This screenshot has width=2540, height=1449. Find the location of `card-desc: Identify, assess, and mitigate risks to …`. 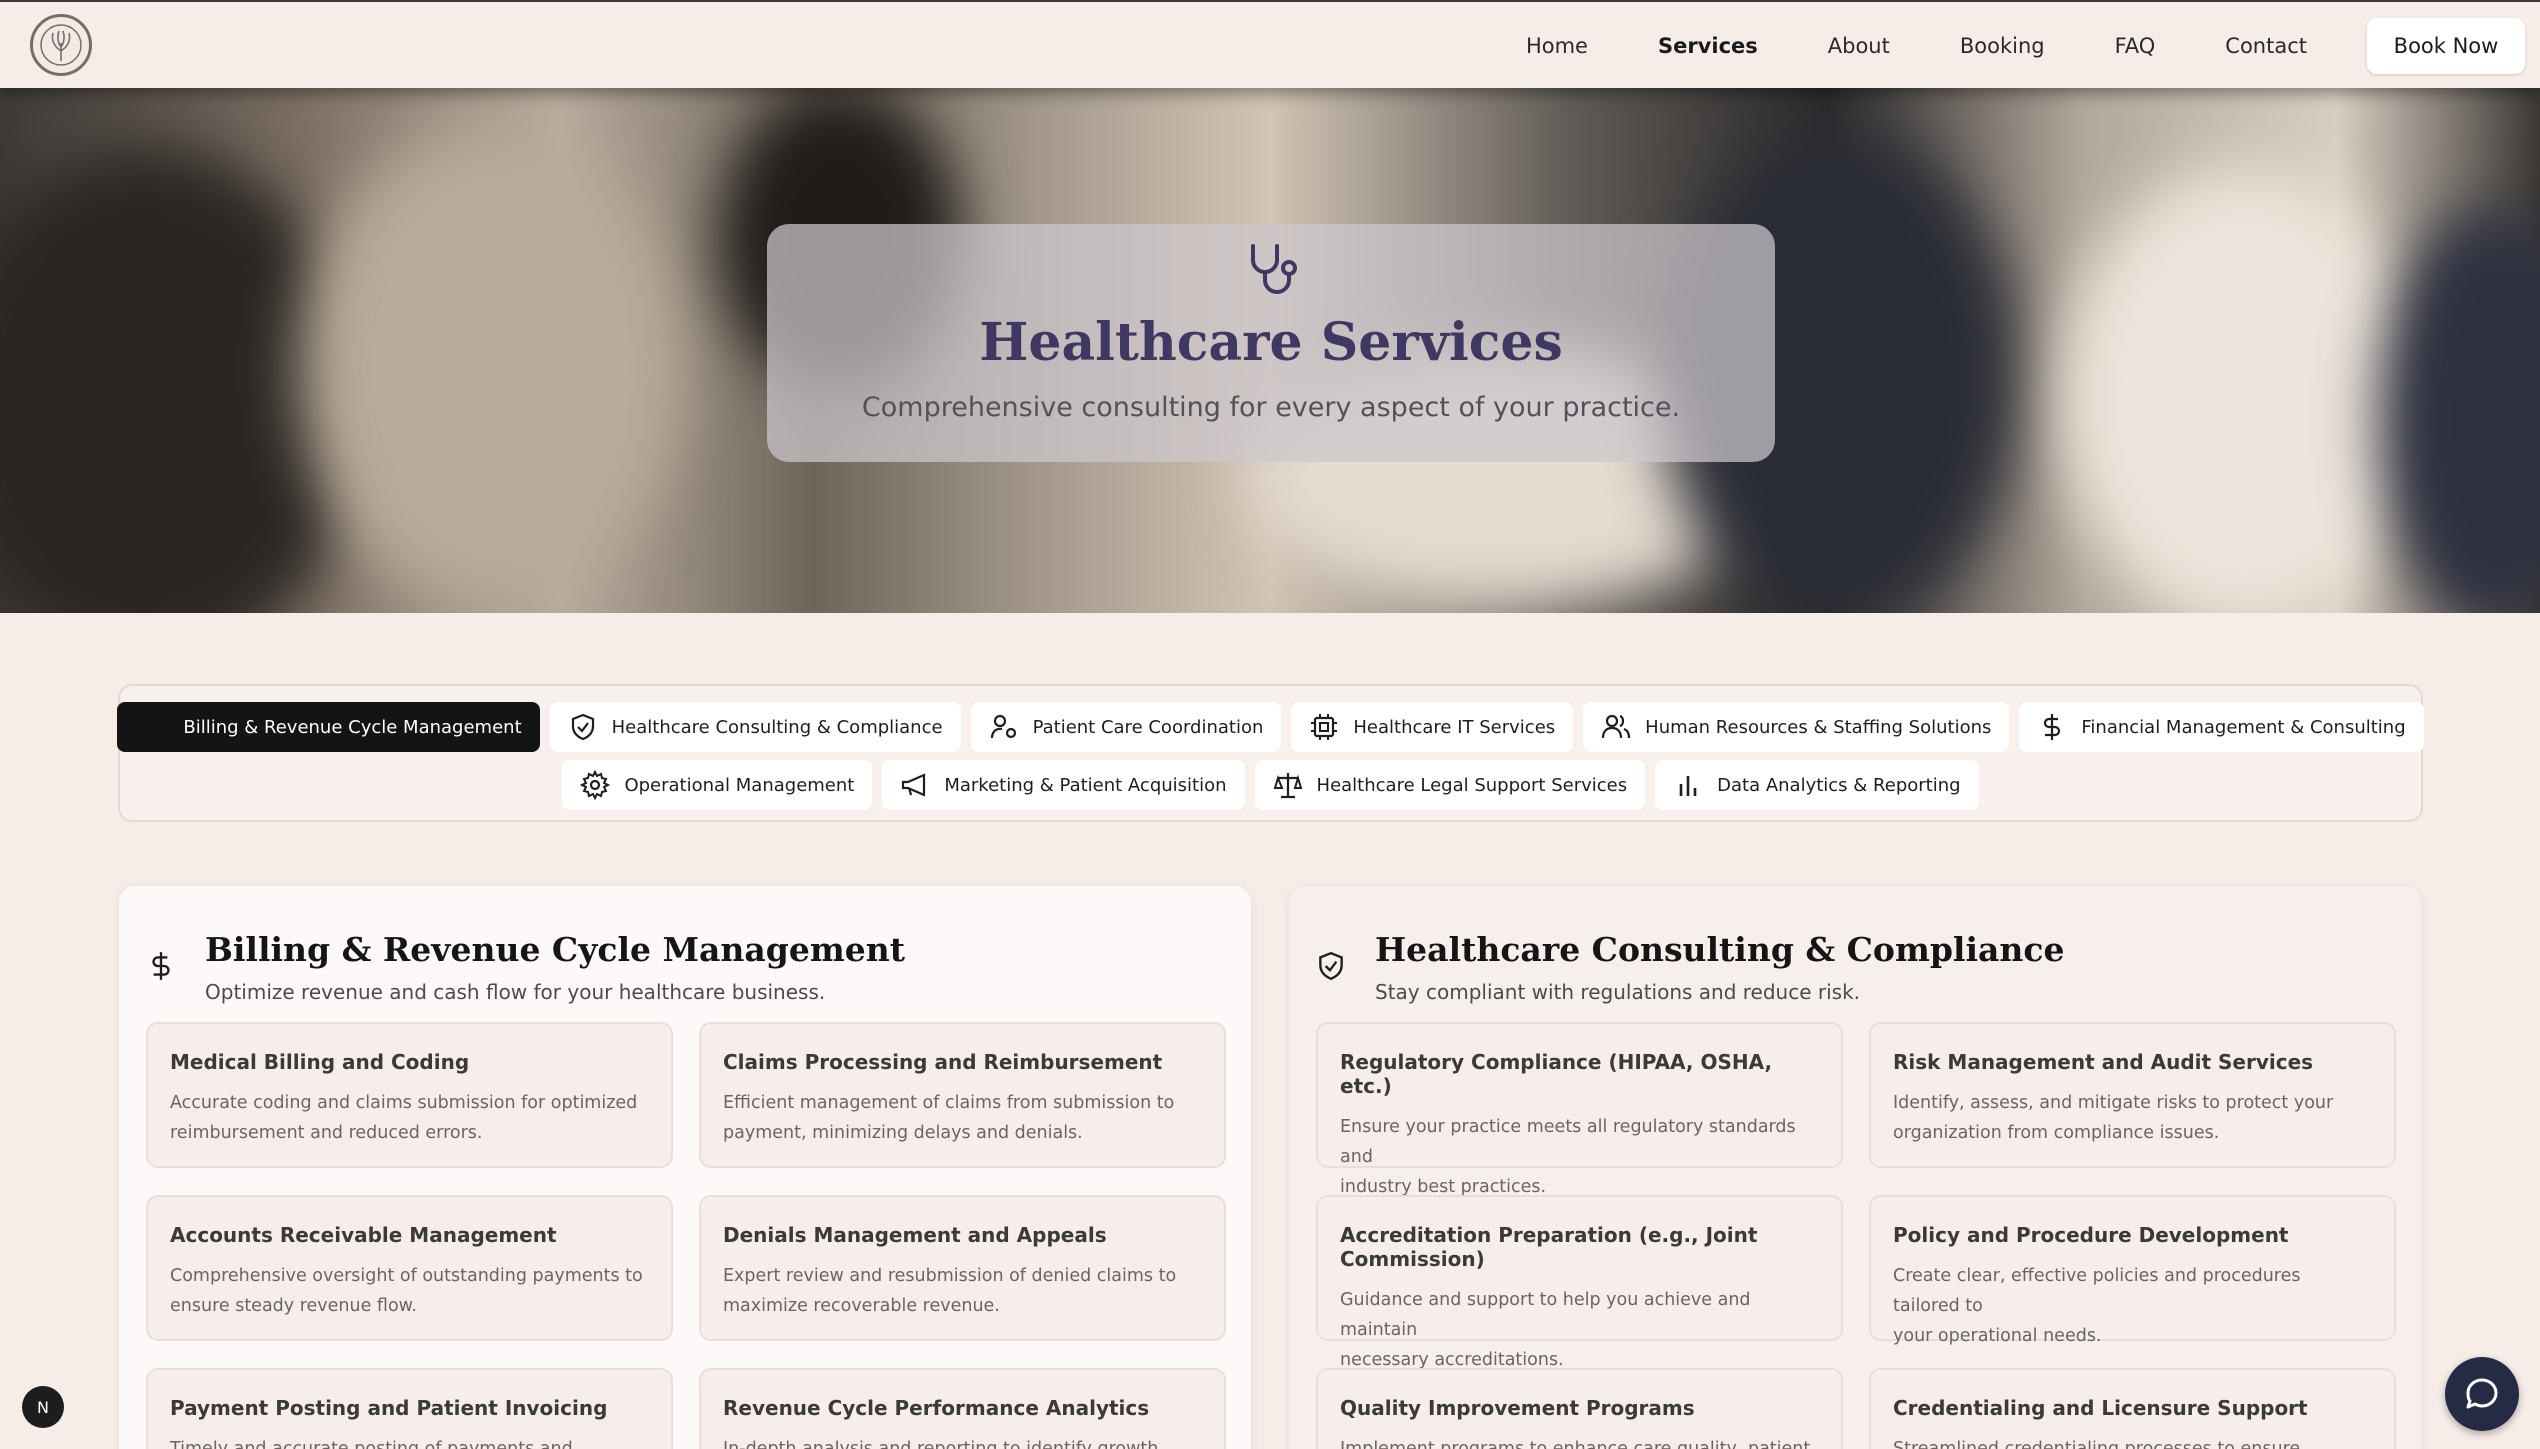

card-desc: Identify, assess, and mitigate risks to … is located at coordinates (2132, 1118).